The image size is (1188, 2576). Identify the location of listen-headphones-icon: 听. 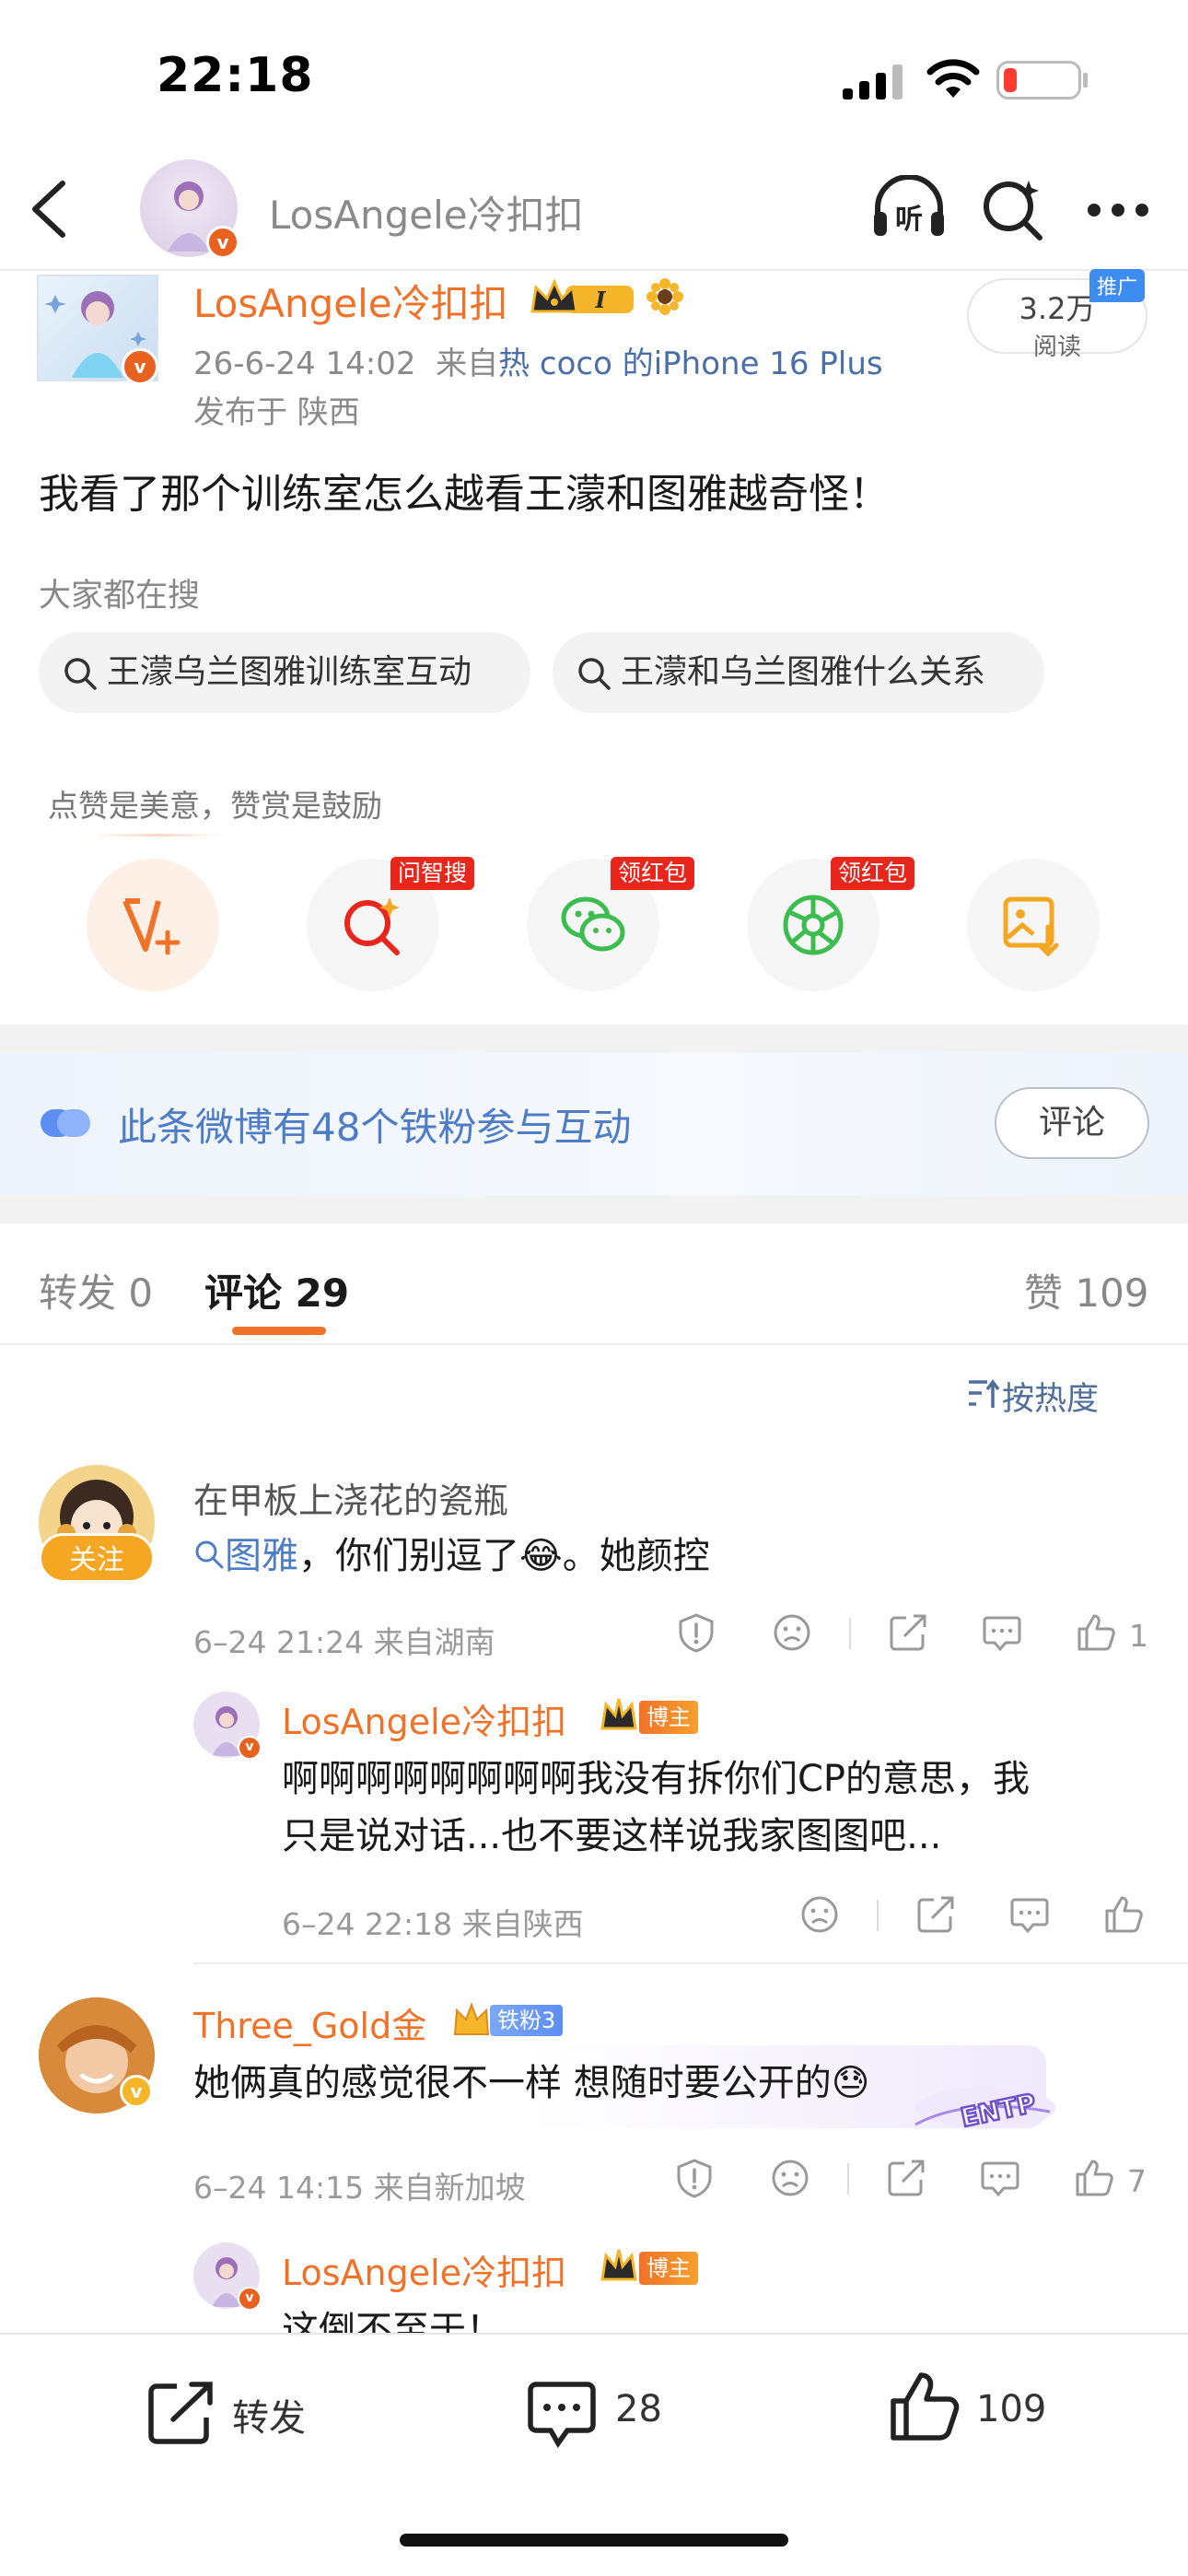
(909, 207).